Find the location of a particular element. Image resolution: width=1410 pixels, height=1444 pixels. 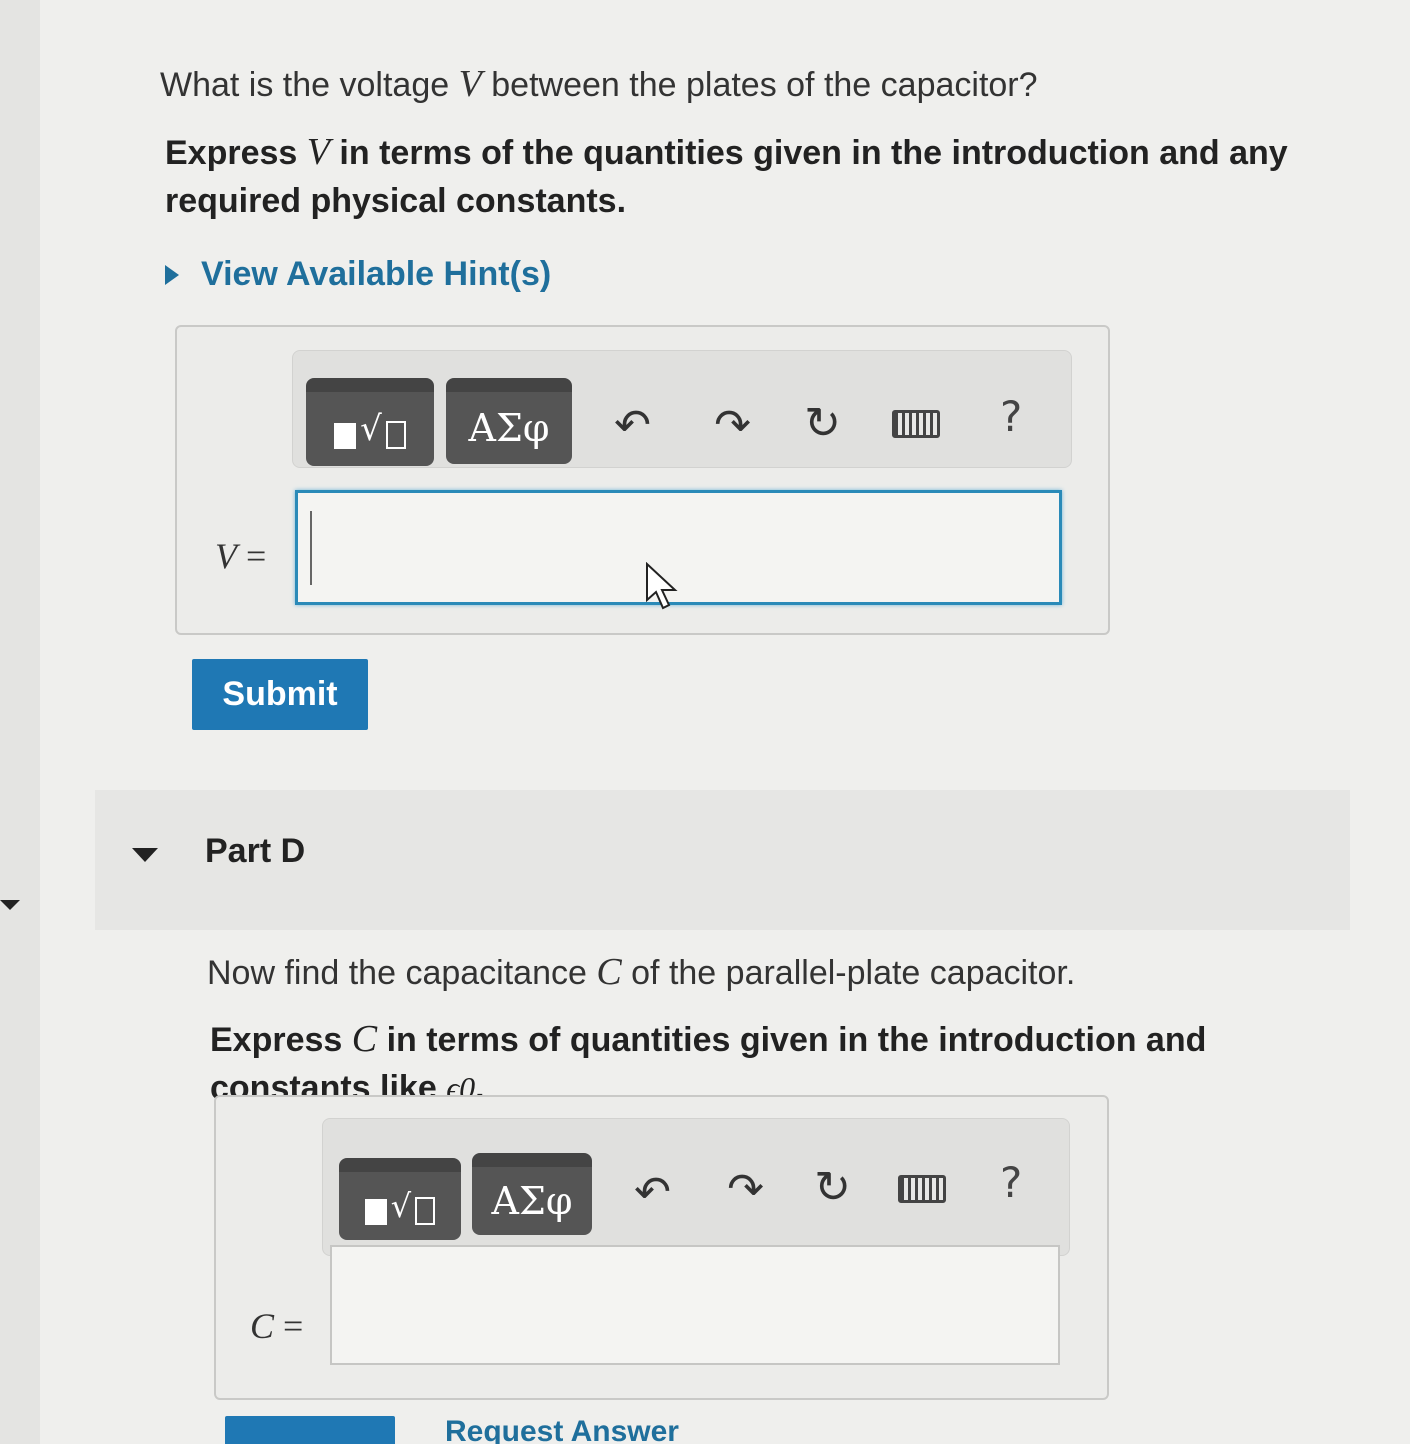

v-equals-label: V = is located at coordinates (241, 556).